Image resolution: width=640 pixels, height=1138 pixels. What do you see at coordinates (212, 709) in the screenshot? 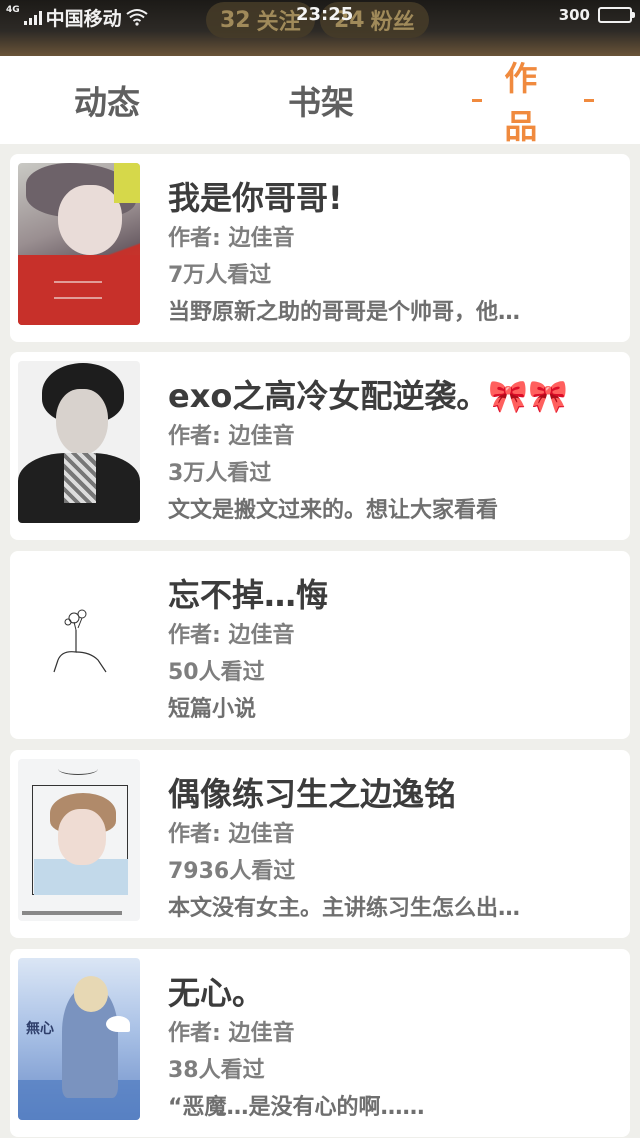
I see `work-summary: 短篇小说` at bounding box center [212, 709].